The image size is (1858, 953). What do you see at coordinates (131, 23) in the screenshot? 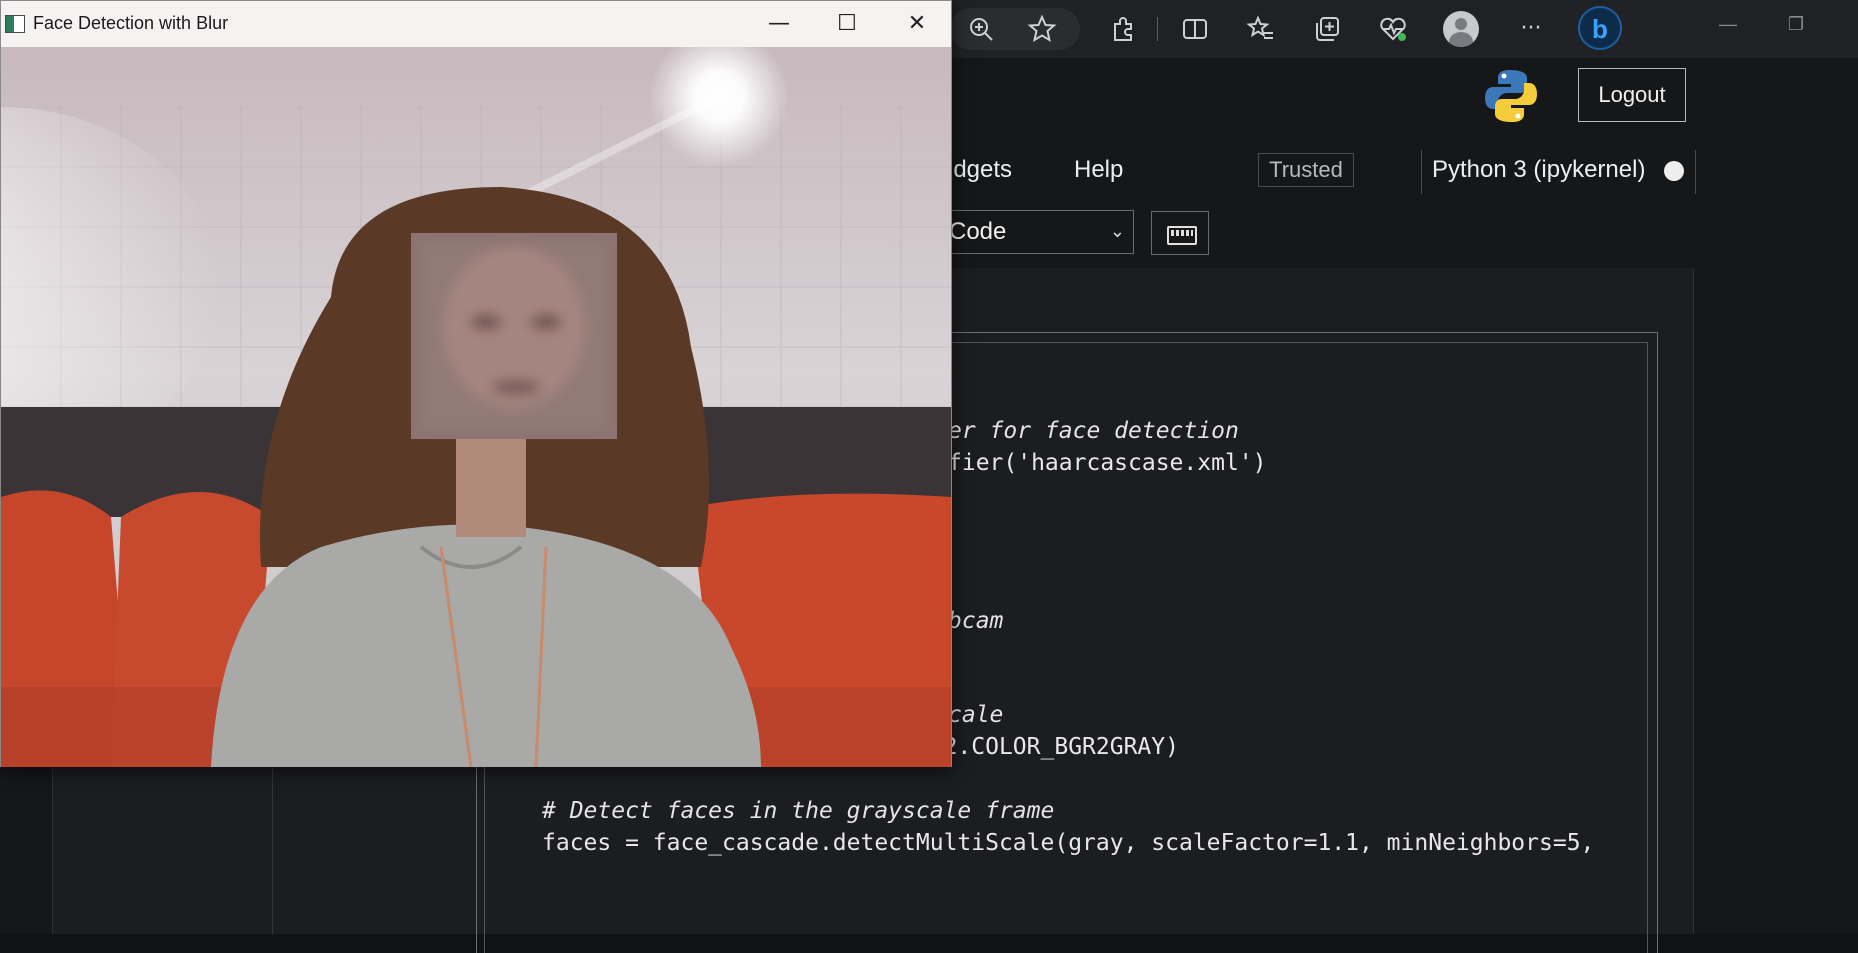
I see `window-title: Face Detection with Blur` at bounding box center [131, 23].